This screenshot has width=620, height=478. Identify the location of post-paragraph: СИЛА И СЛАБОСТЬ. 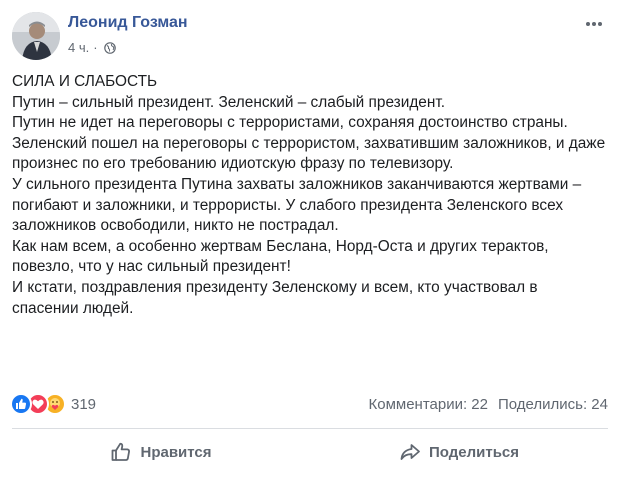
(85, 81).